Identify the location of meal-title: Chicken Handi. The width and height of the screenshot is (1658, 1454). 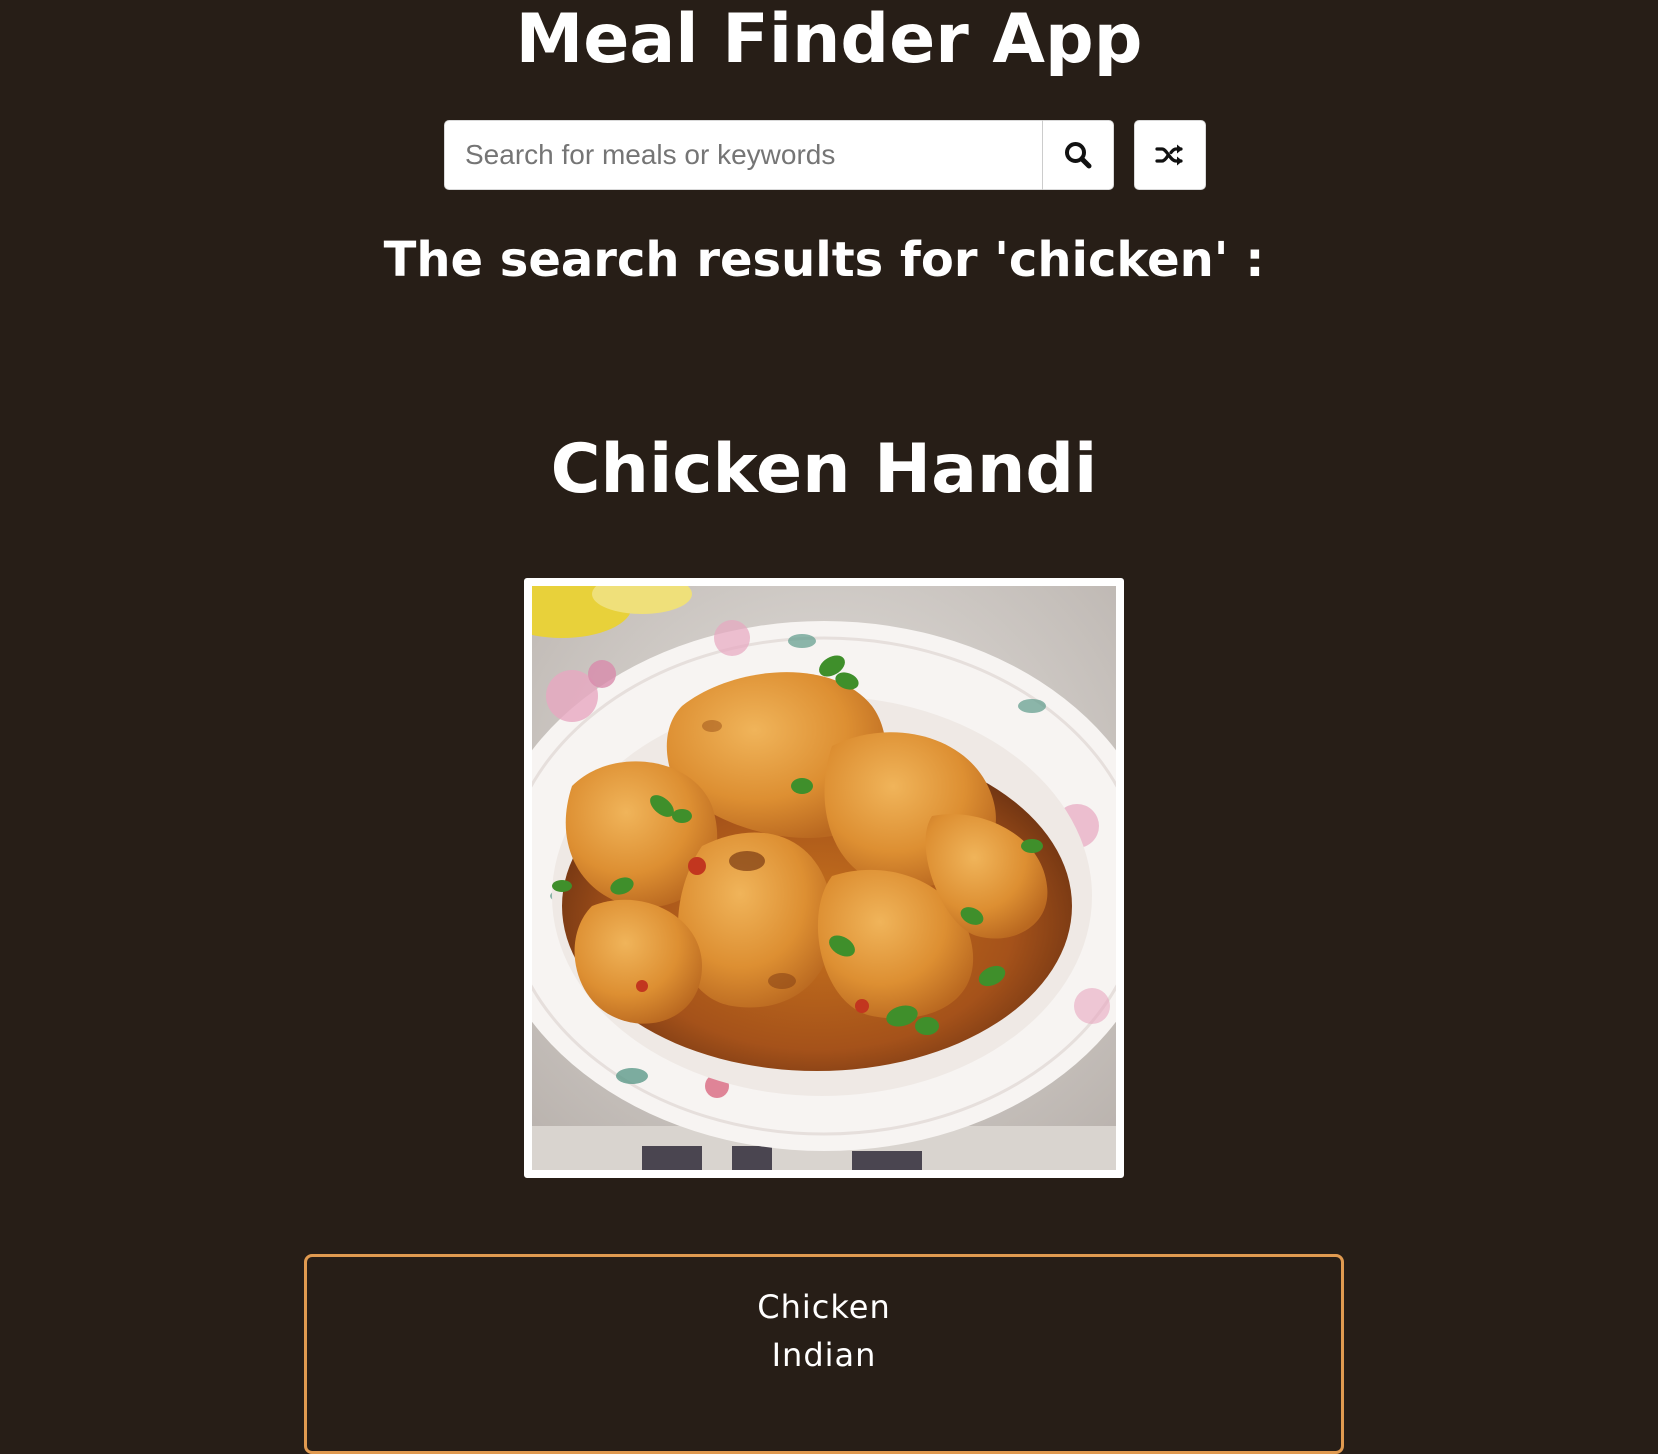
(824, 469).